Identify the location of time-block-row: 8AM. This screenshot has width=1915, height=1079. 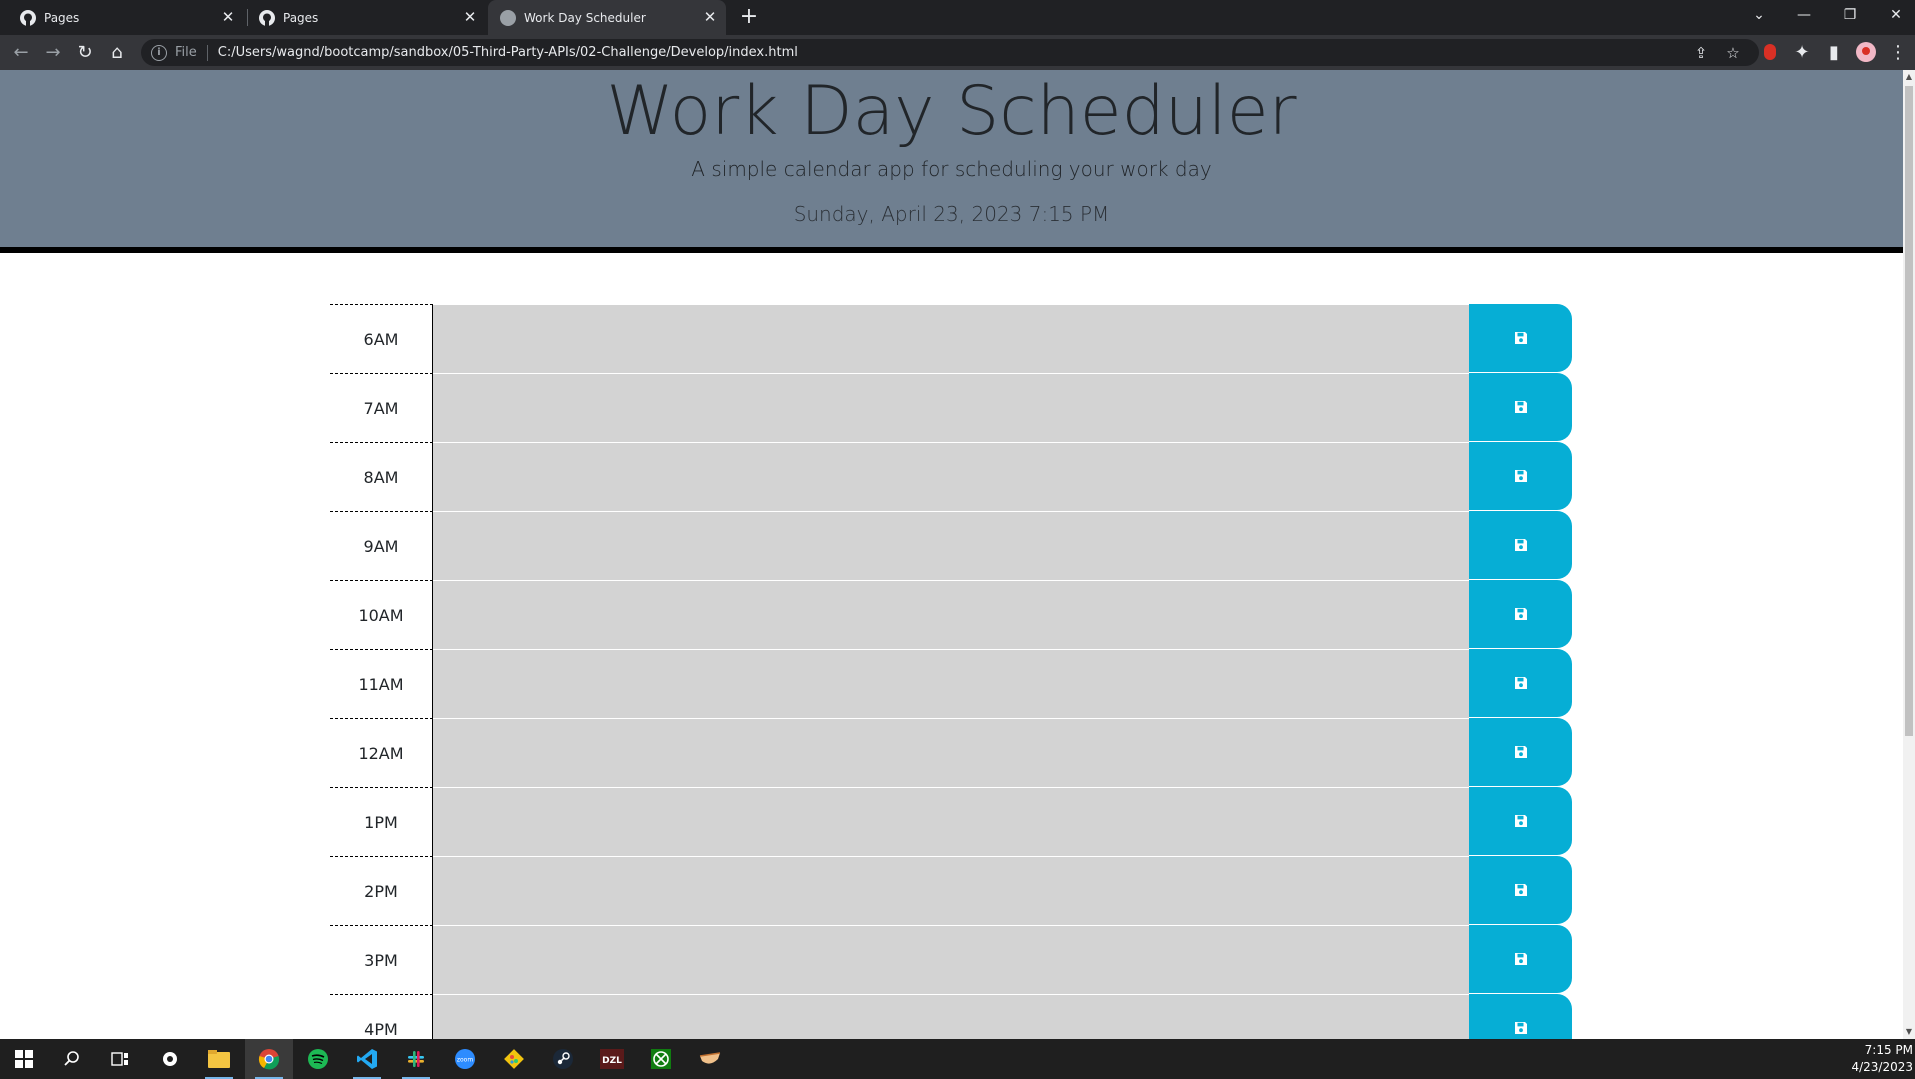
(951, 477).